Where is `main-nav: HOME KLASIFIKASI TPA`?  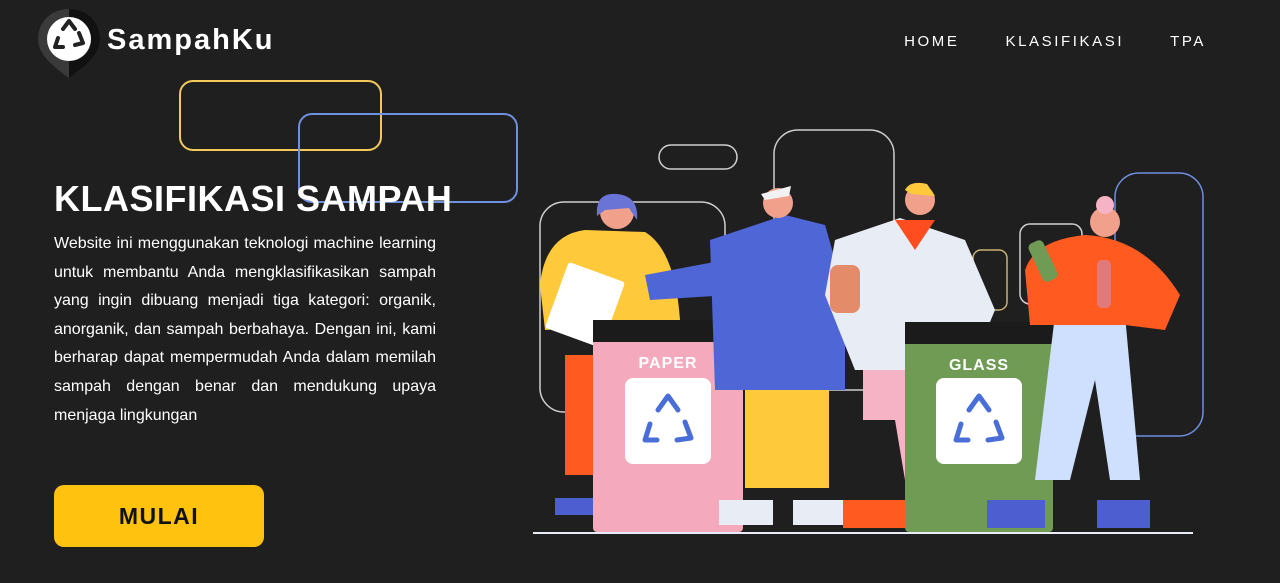
main-nav: HOME KLASIFIKASI TPA is located at coordinates (1055, 41).